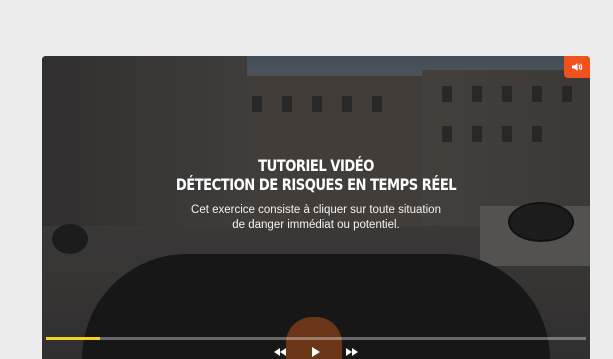  I want to click on play-icon, so click(316, 352).